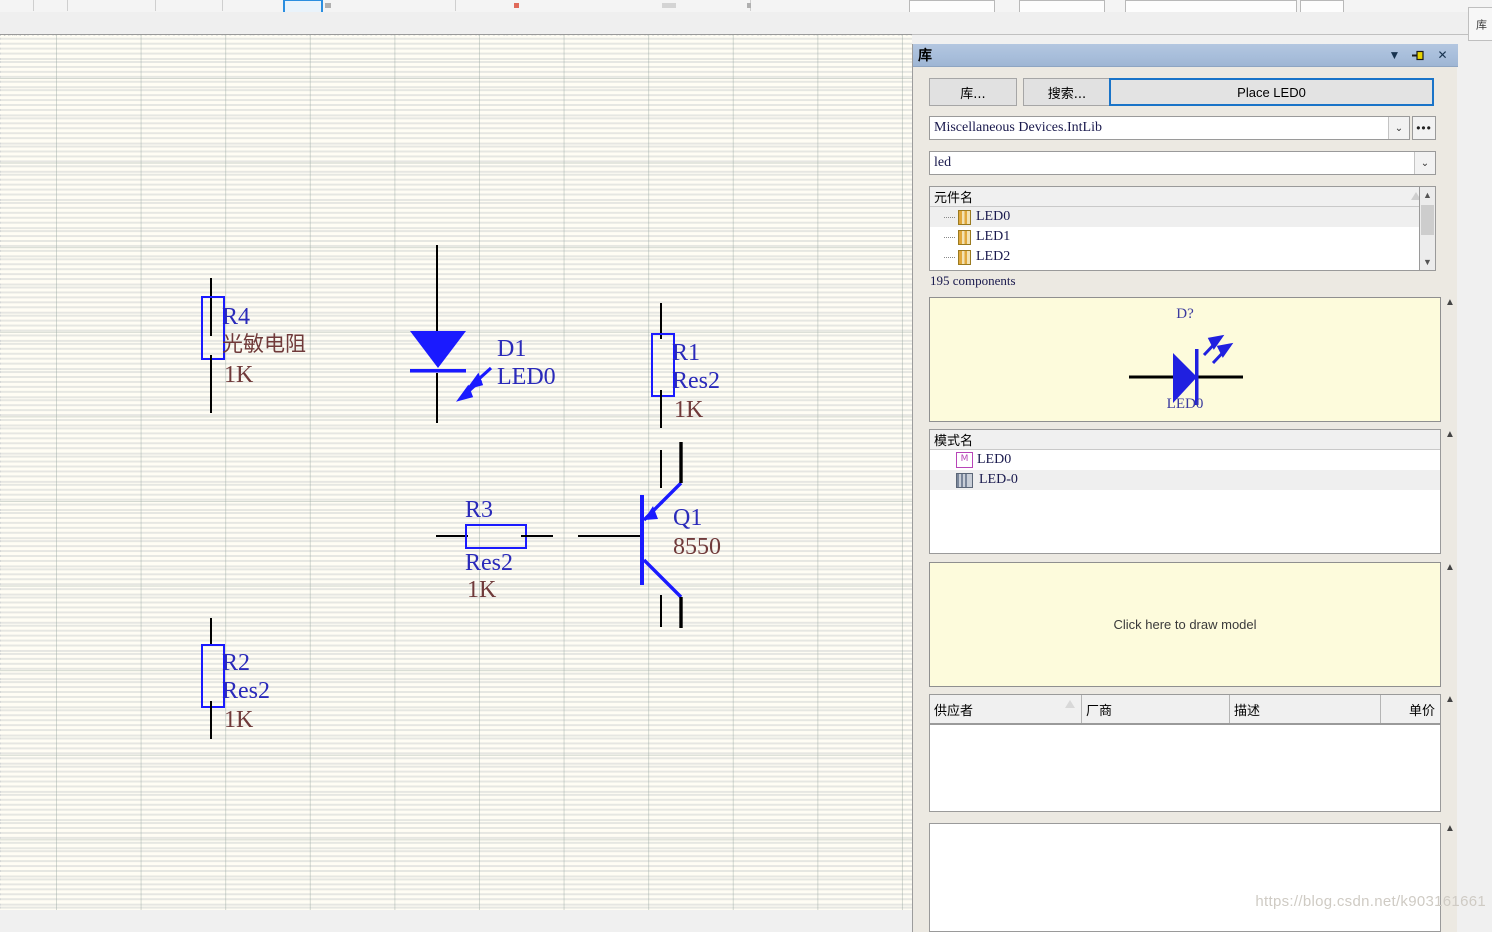  What do you see at coordinates (688, 518) in the screenshot?
I see `component-designator: Q1` at bounding box center [688, 518].